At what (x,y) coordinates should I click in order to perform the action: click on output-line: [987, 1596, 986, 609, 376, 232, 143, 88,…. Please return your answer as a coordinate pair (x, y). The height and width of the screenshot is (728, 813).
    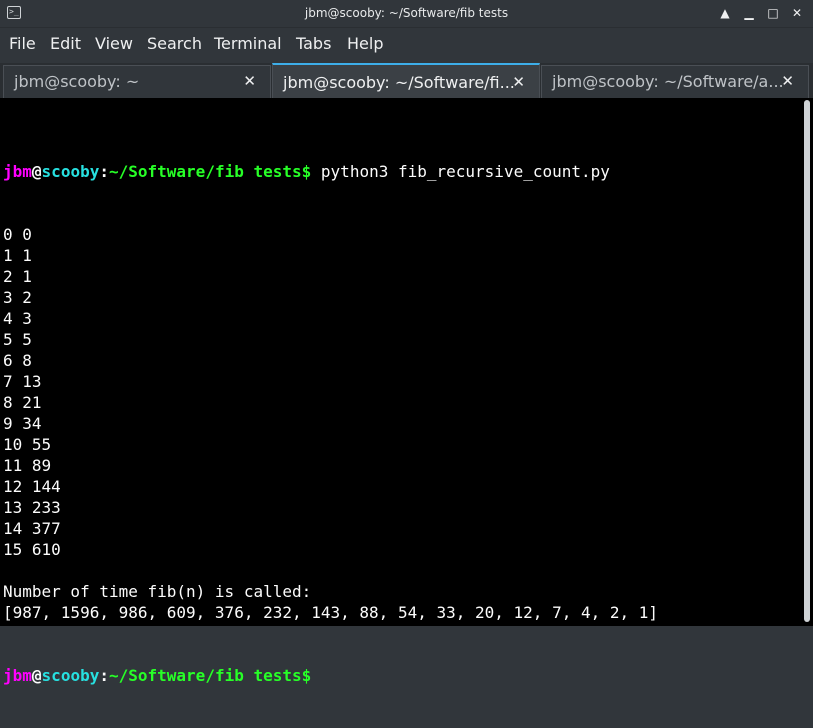
    Looking at the image, I should click on (331, 612).